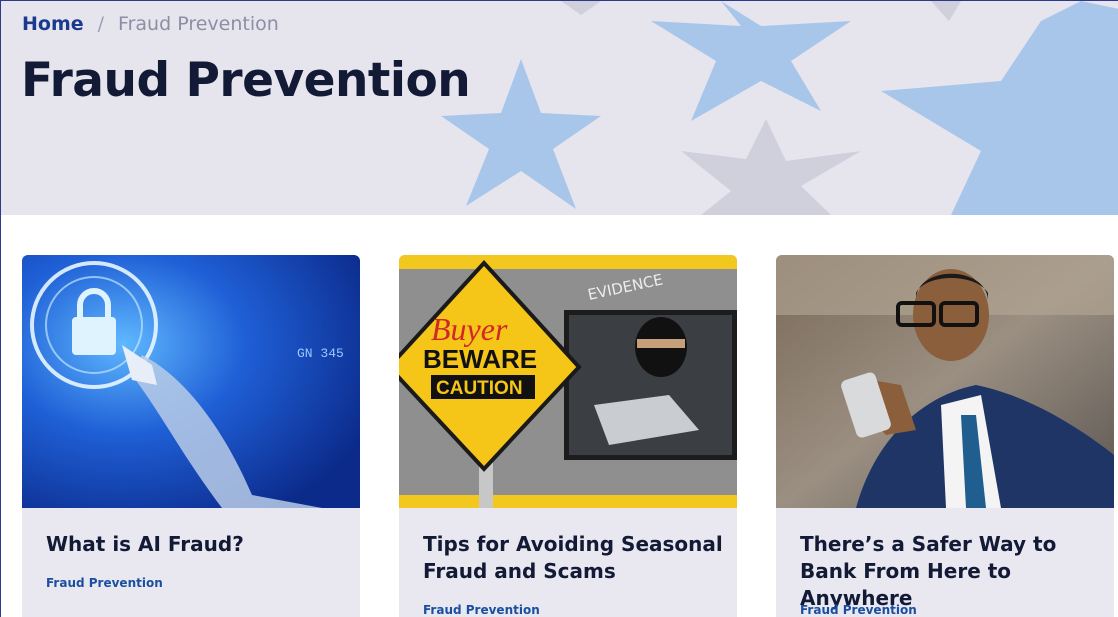  Describe the element at coordinates (196, 544) in the screenshot. I see `article-title: What is AI Fraud?` at that location.